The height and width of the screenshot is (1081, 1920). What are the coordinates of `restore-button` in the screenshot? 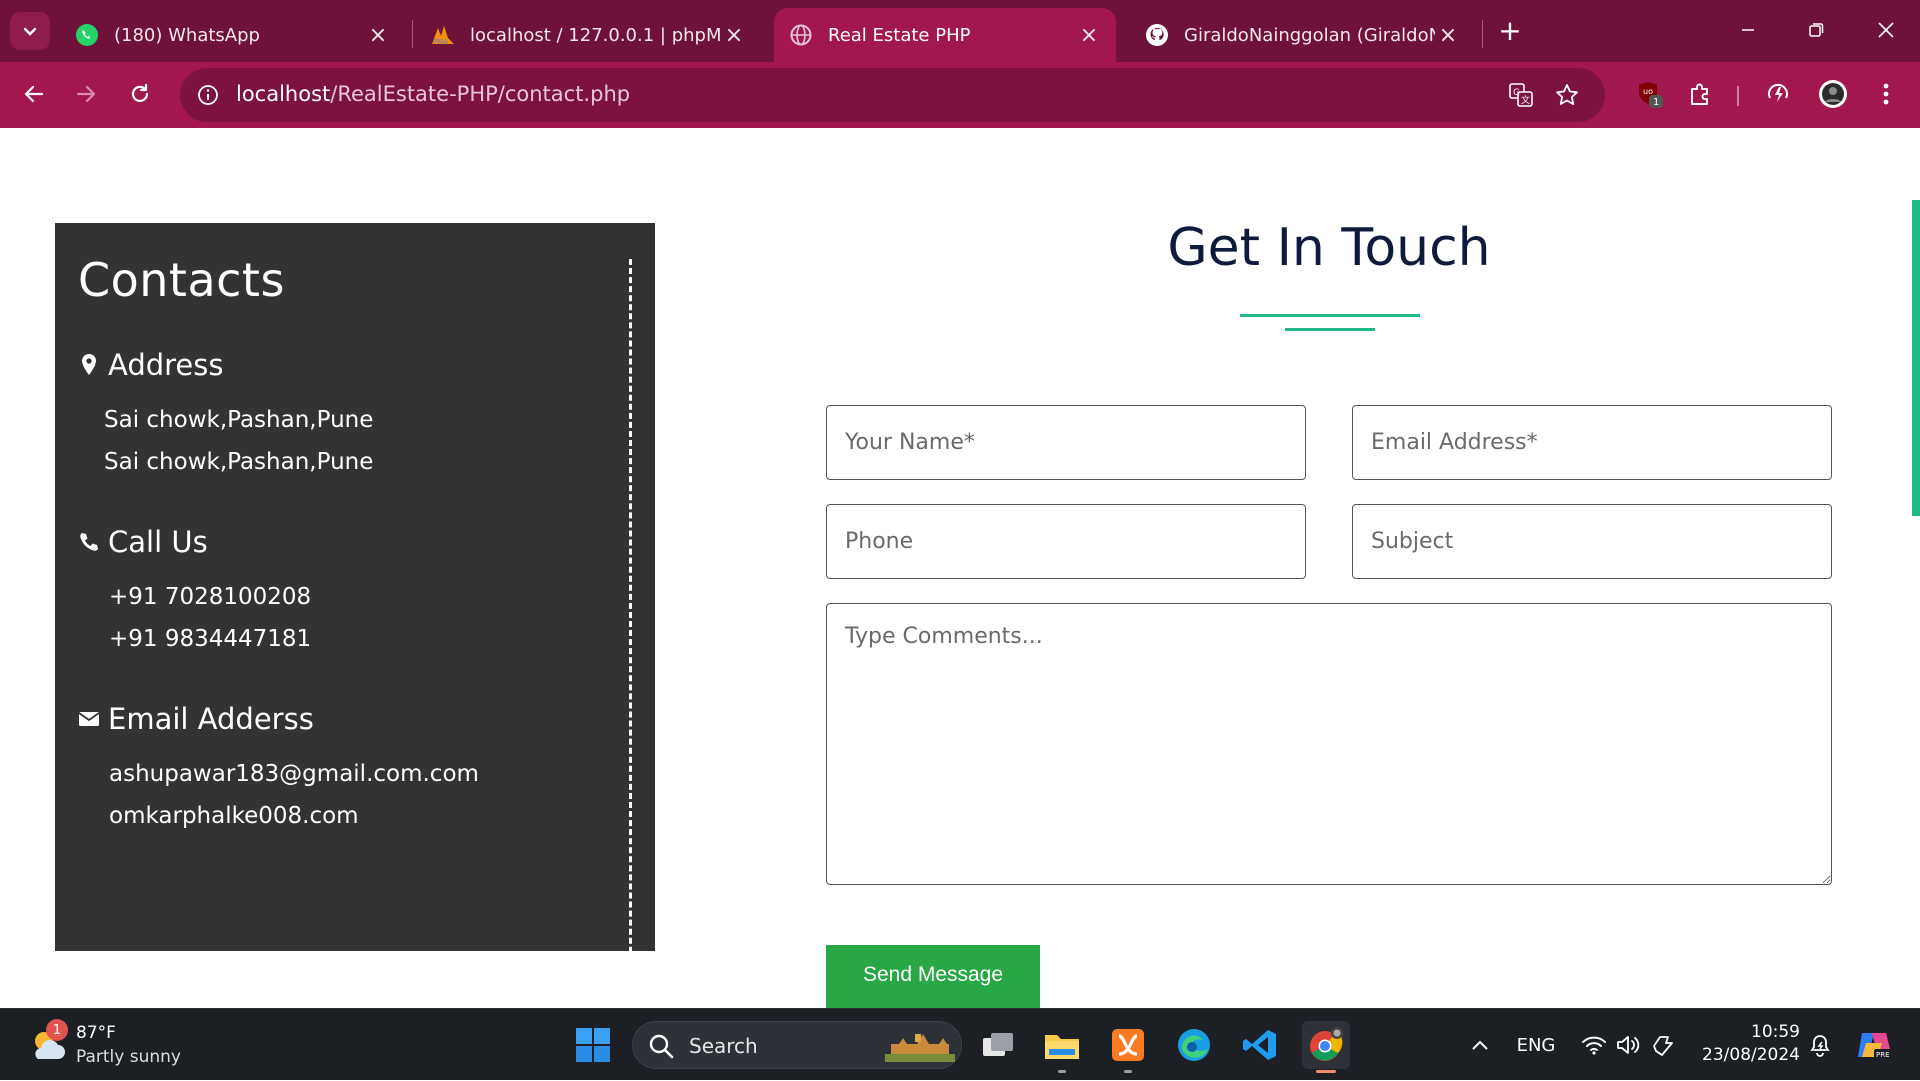 It's located at (1816, 30).